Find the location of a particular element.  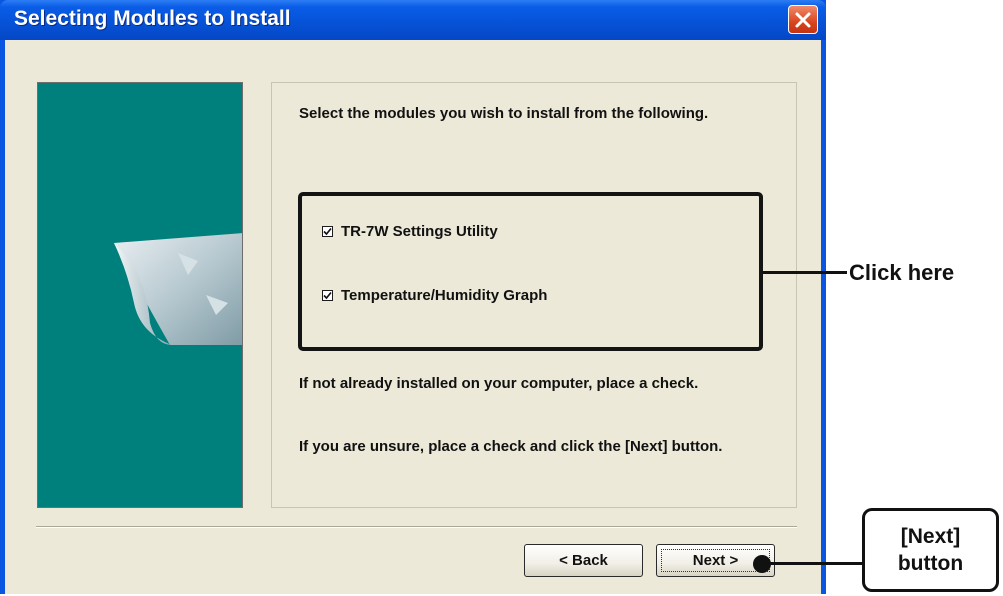

module-label: Temperature/Humidity Graph is located at coordinates (444, 295).